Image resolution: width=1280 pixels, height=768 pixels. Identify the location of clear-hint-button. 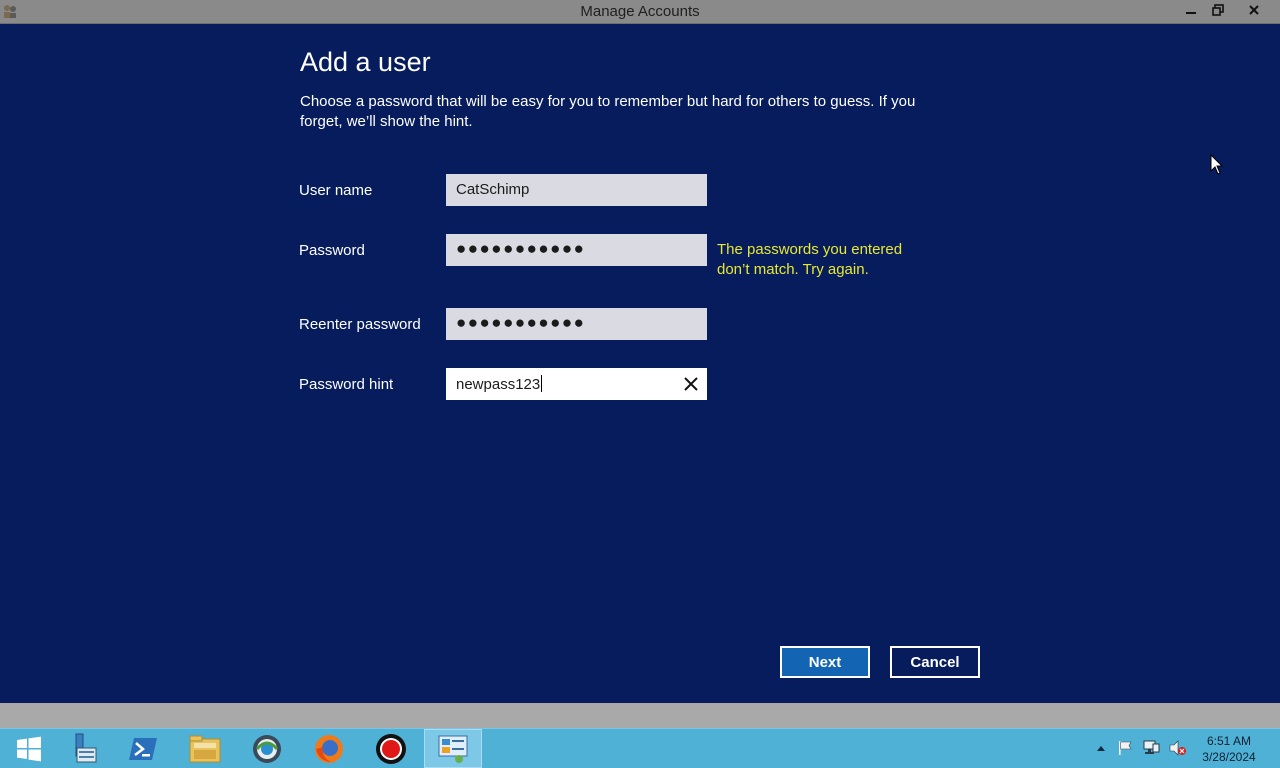
(691, 384).